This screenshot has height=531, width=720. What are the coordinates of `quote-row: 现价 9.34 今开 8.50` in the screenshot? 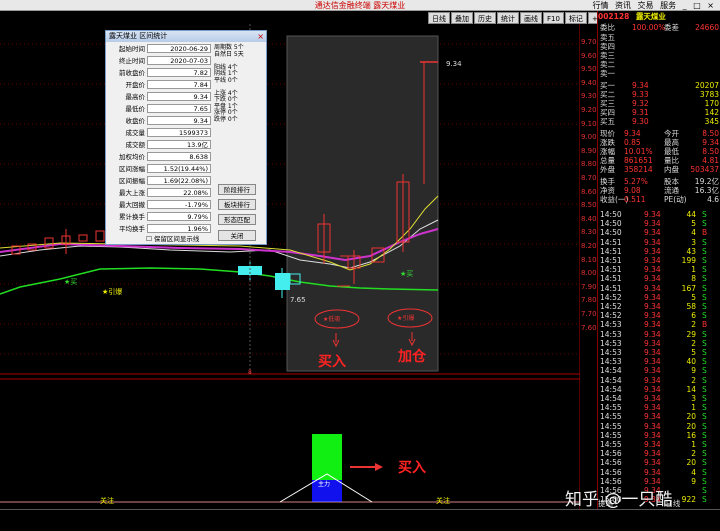 It's located at (659, 133).